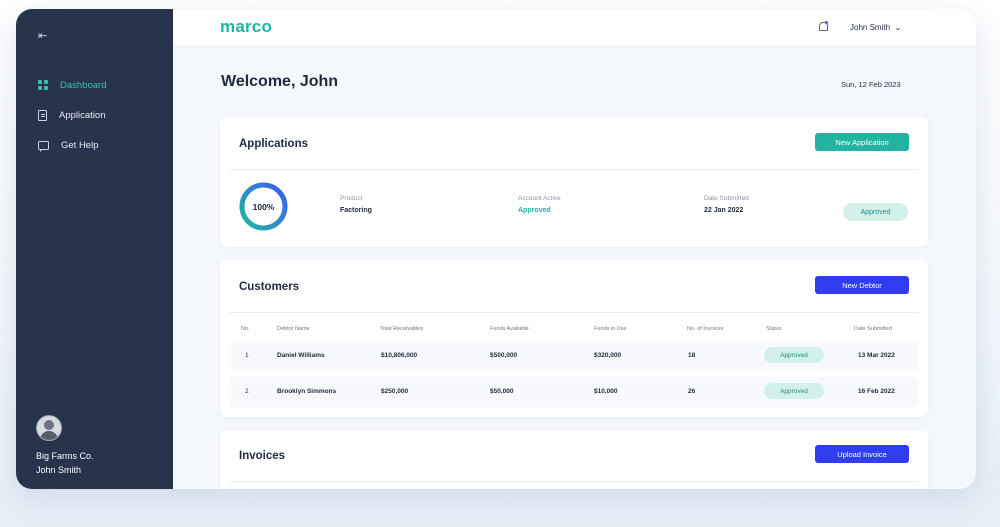  I want to click on user-menu: John Smith ⌄, so click(876, 27).